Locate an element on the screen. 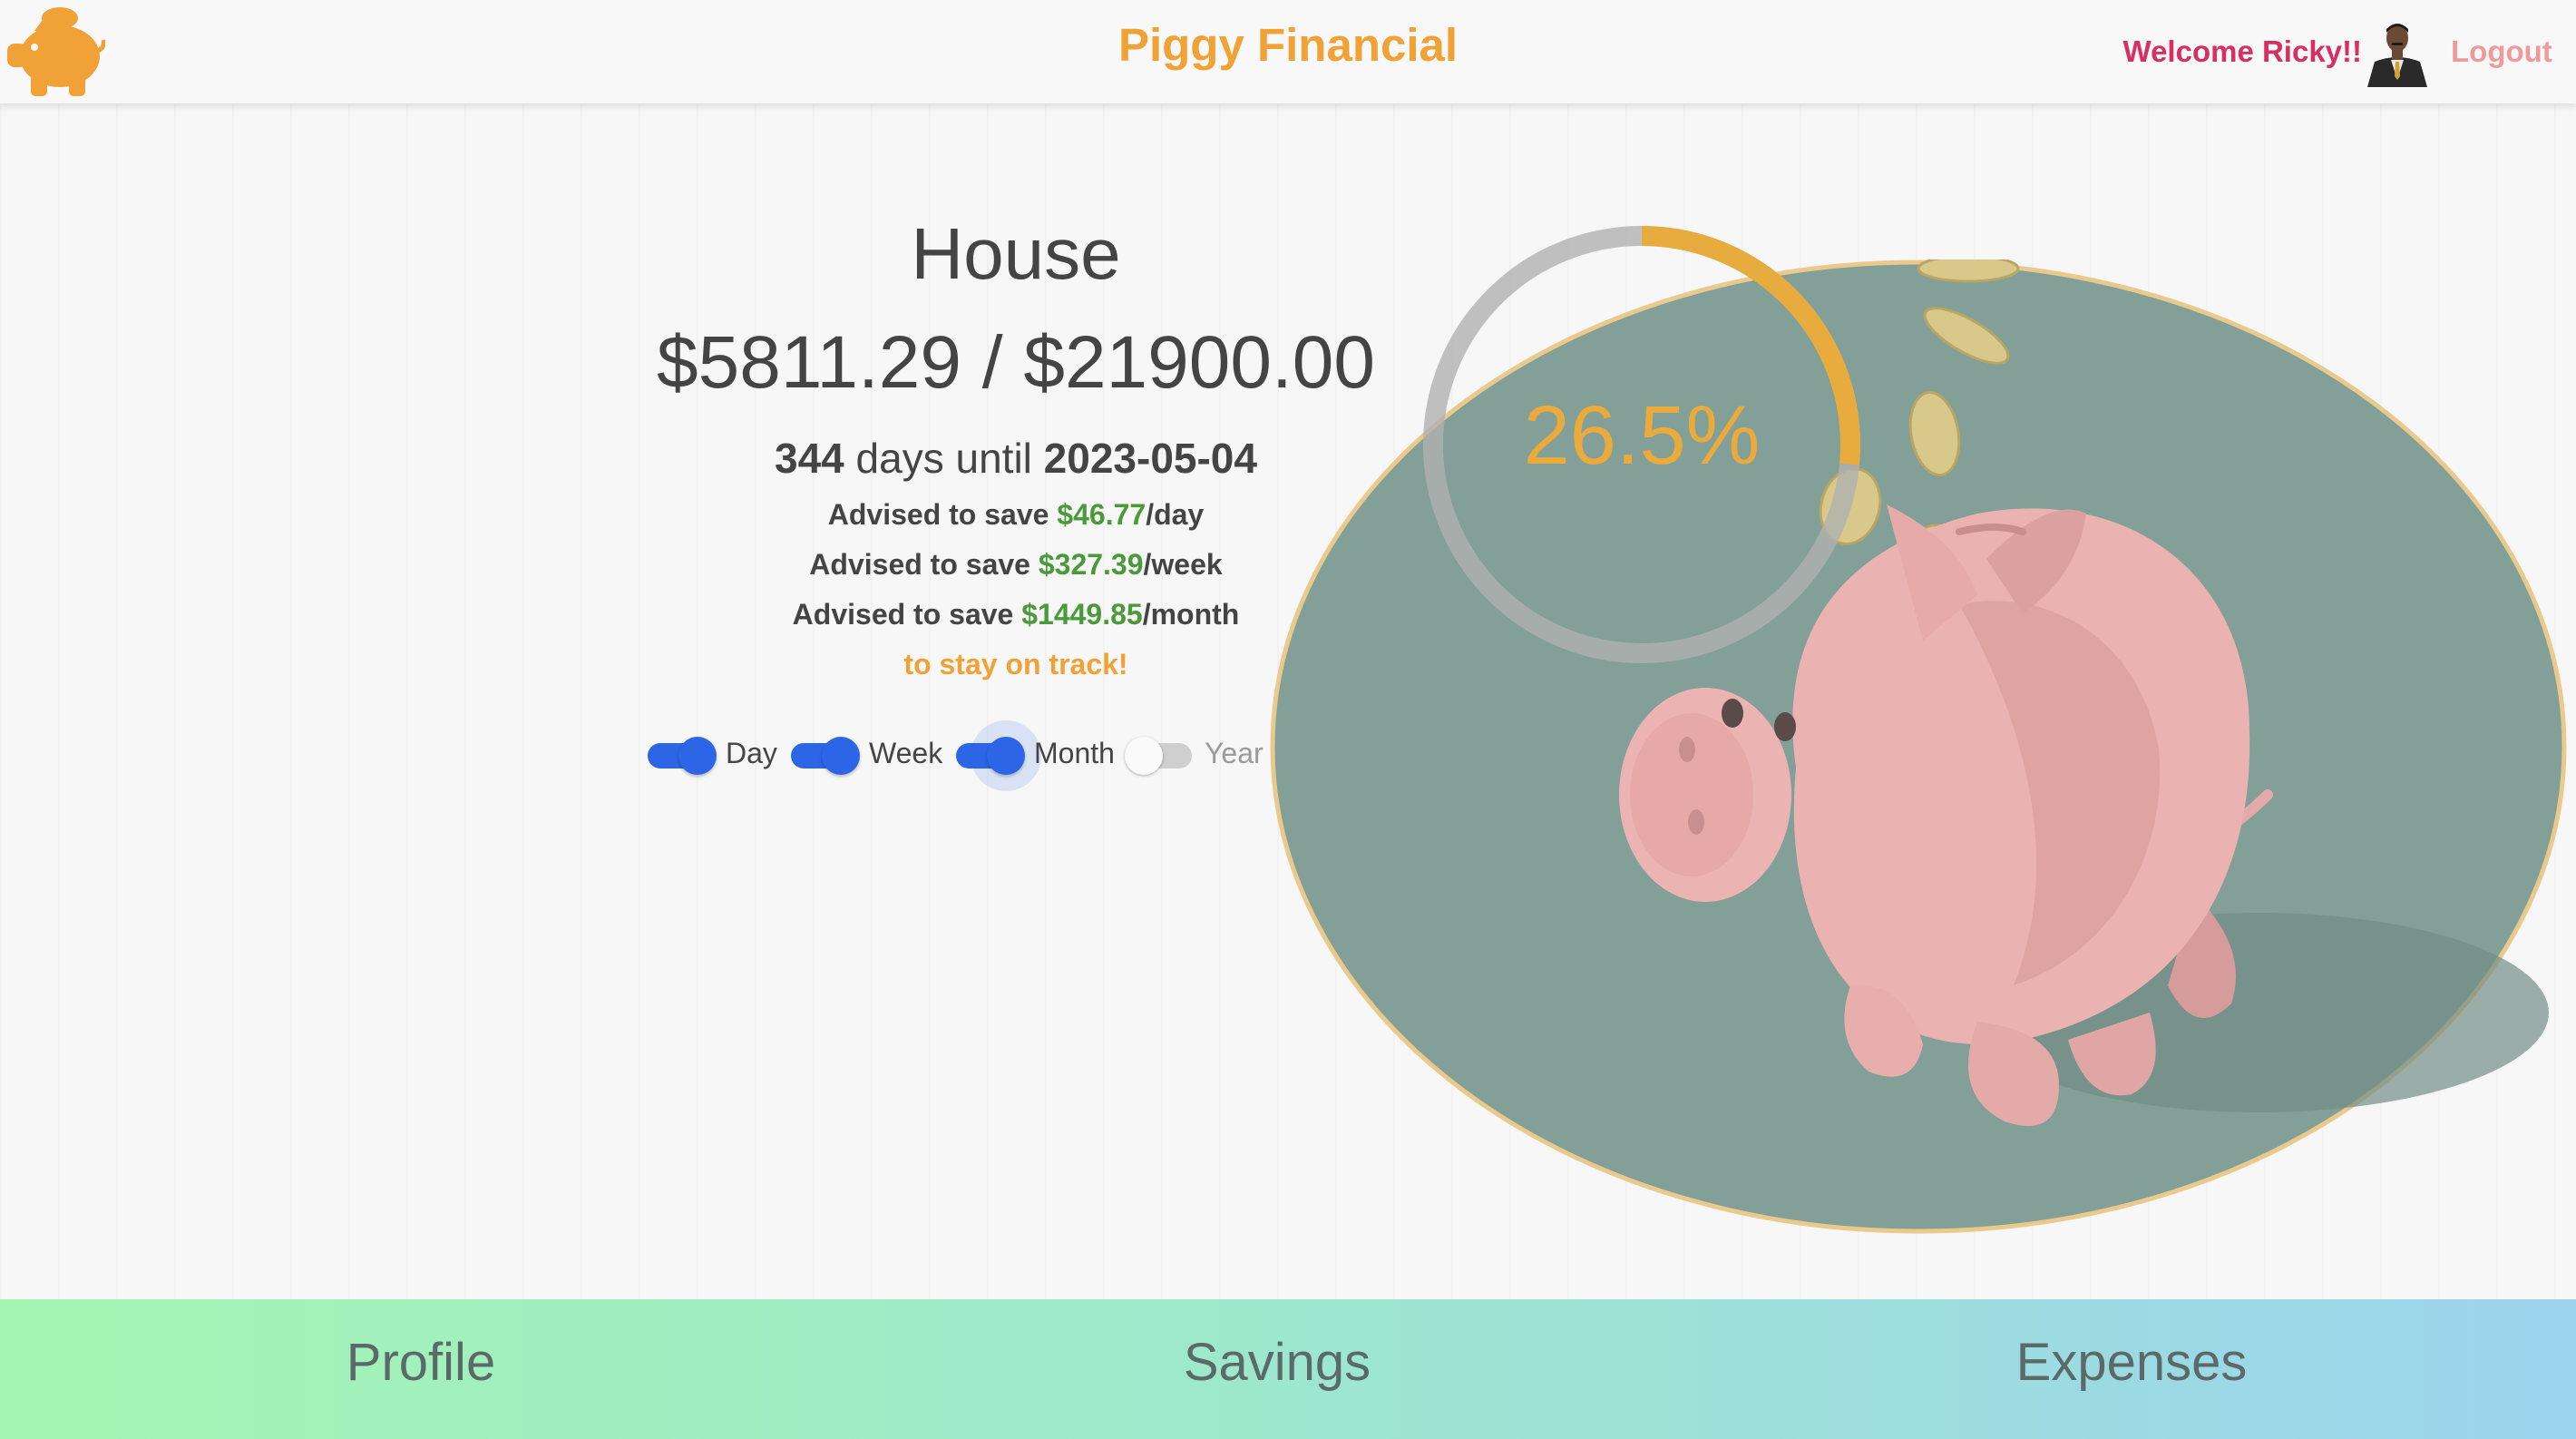 The height and width of the screenshot is (1439, 2576). advice-week: Advised to save $327.39/week is located at coordinates (1016, 565).